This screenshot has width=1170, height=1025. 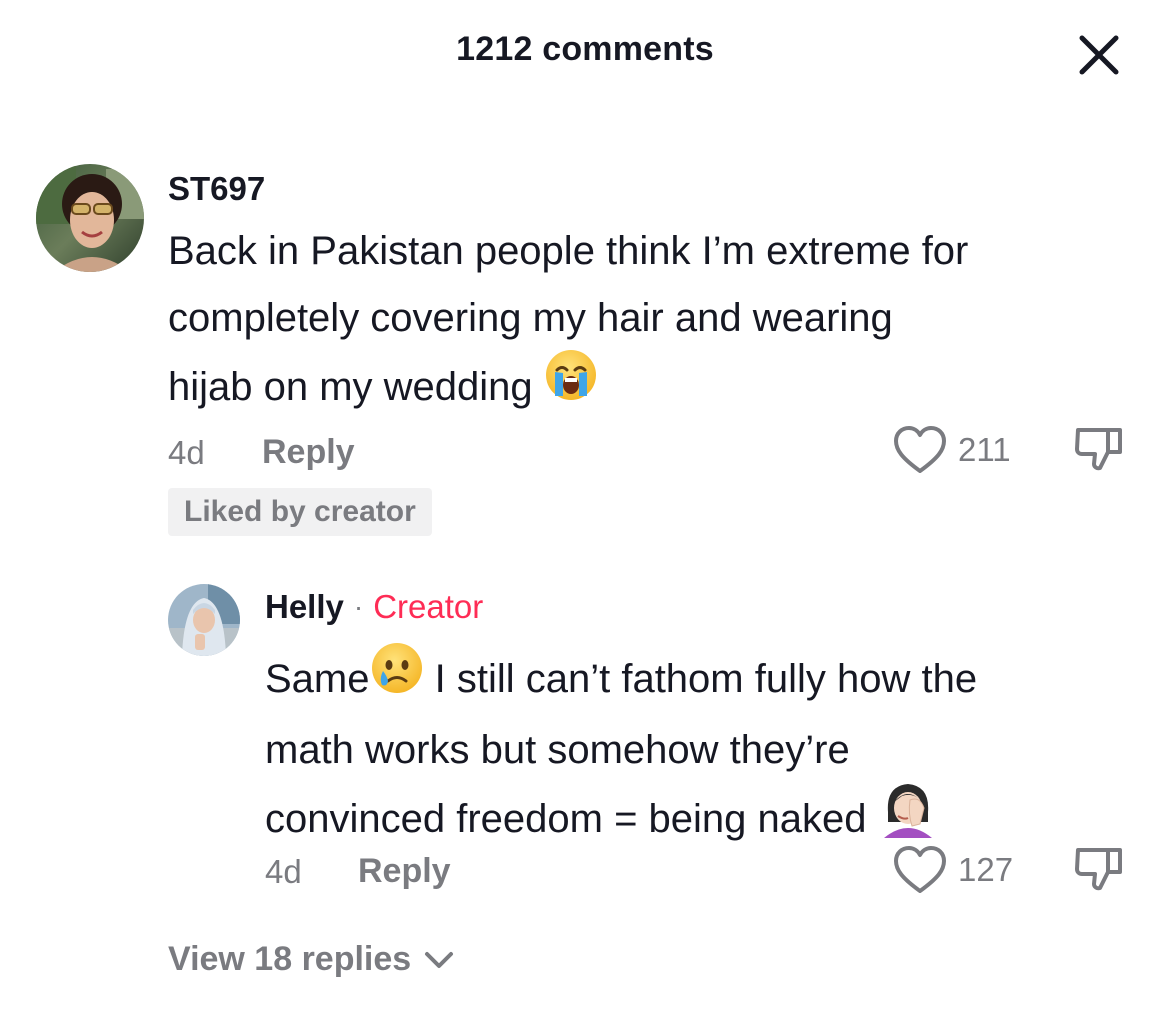 I want to click on reply-timestamp: 4d, so click(x=283, y=871).